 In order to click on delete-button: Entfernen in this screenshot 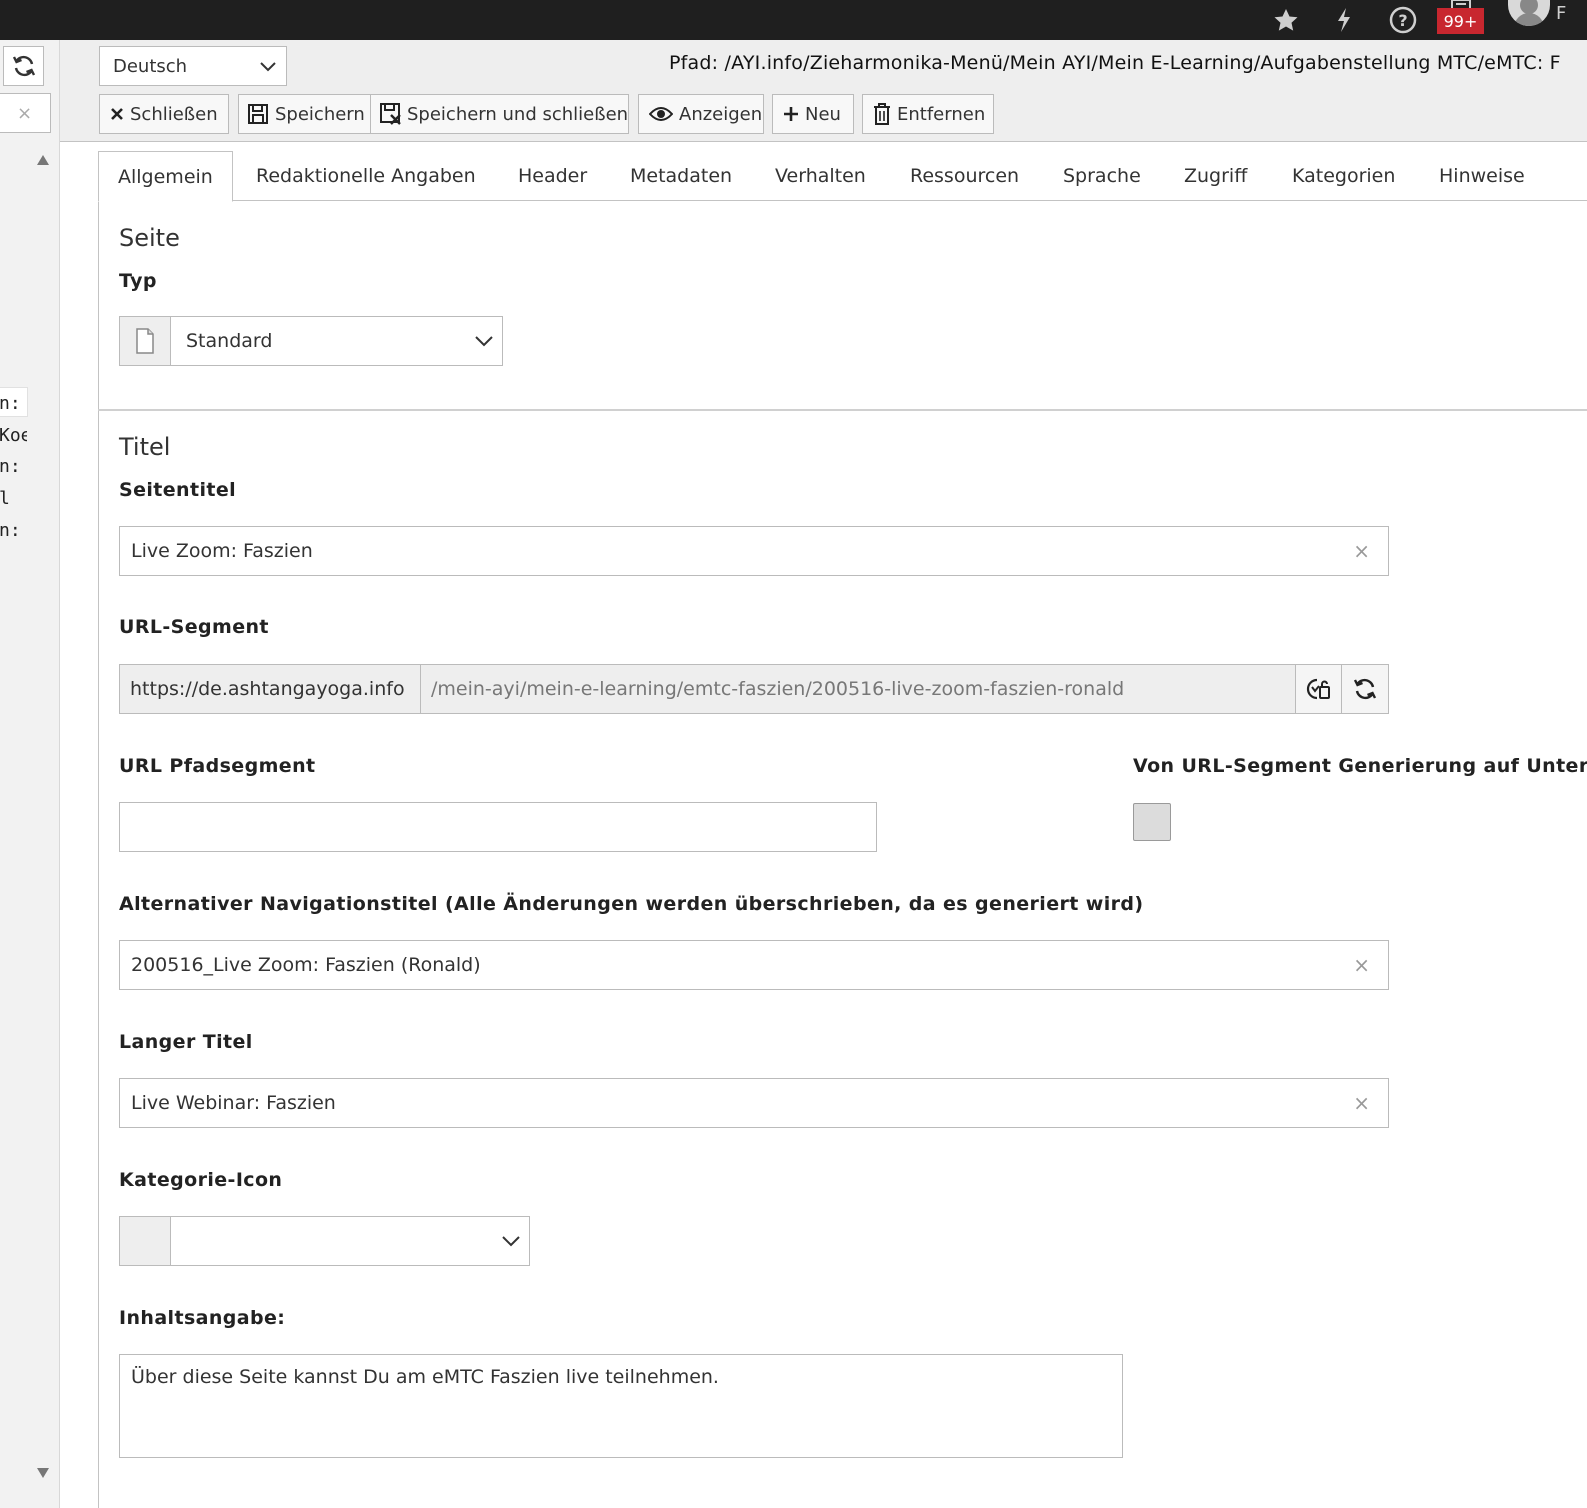, I will do `click(928, 114)`.